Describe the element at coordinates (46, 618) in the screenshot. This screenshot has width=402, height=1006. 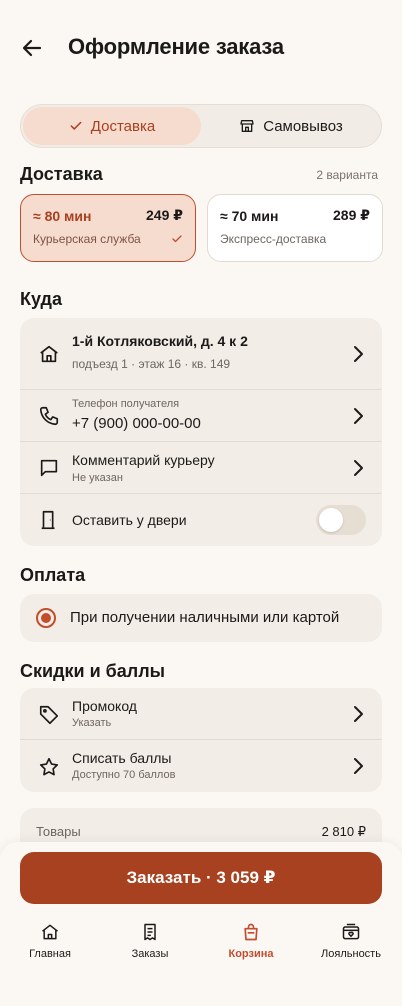
I see `radio-selected-icon` at that location.